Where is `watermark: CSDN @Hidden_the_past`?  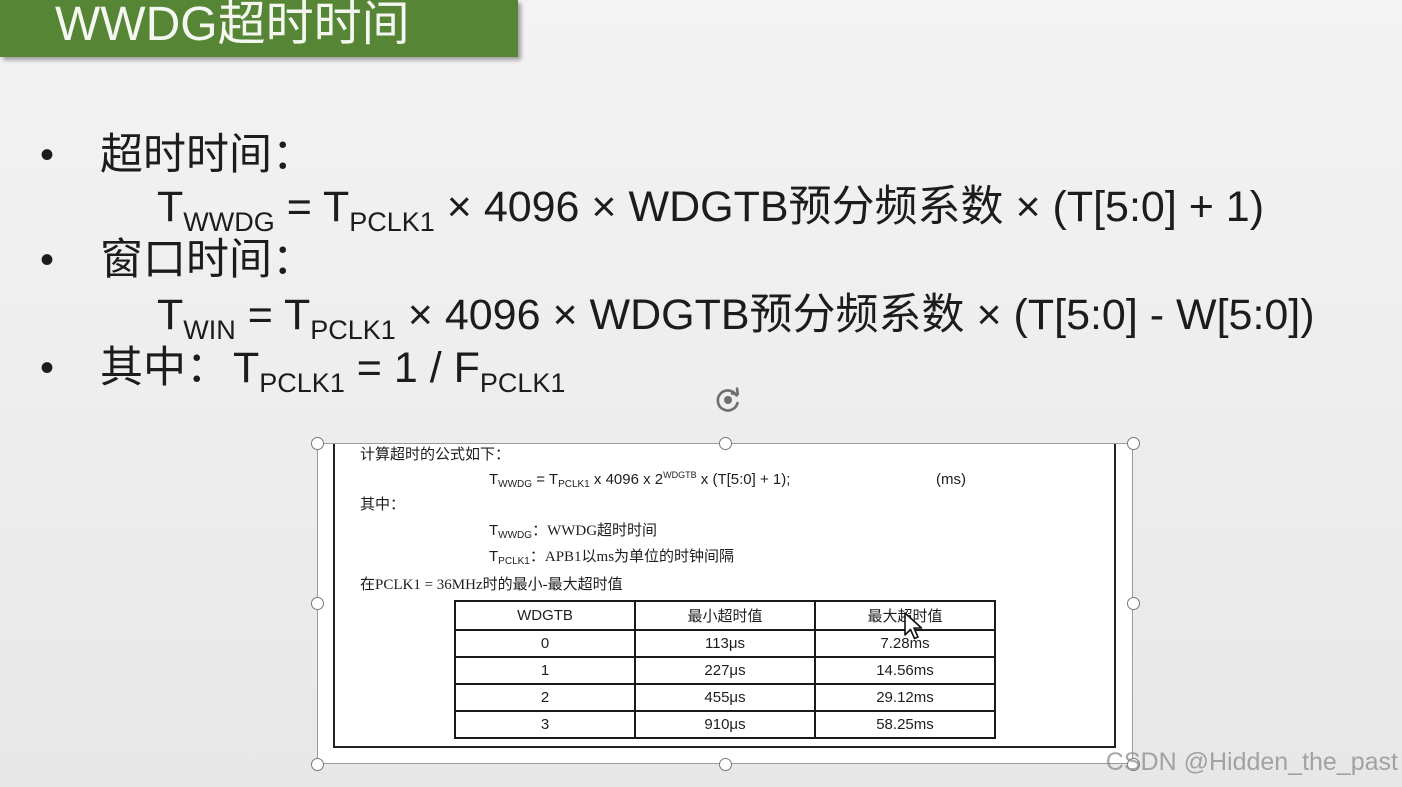 watermark: CSDN @Hidden_the_past is located at coordinates (1251, 762).